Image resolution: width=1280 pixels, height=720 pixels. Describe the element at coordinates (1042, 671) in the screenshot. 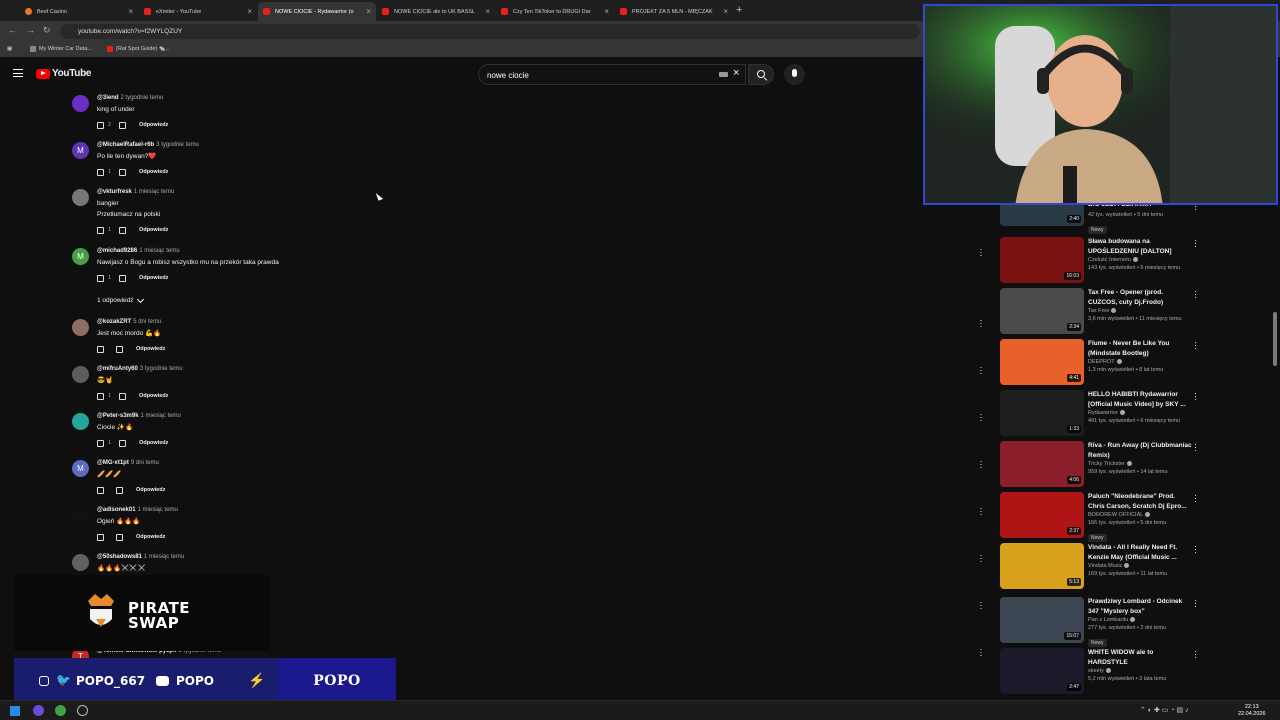

I see `video-thumbnail: 2:47` at that location.